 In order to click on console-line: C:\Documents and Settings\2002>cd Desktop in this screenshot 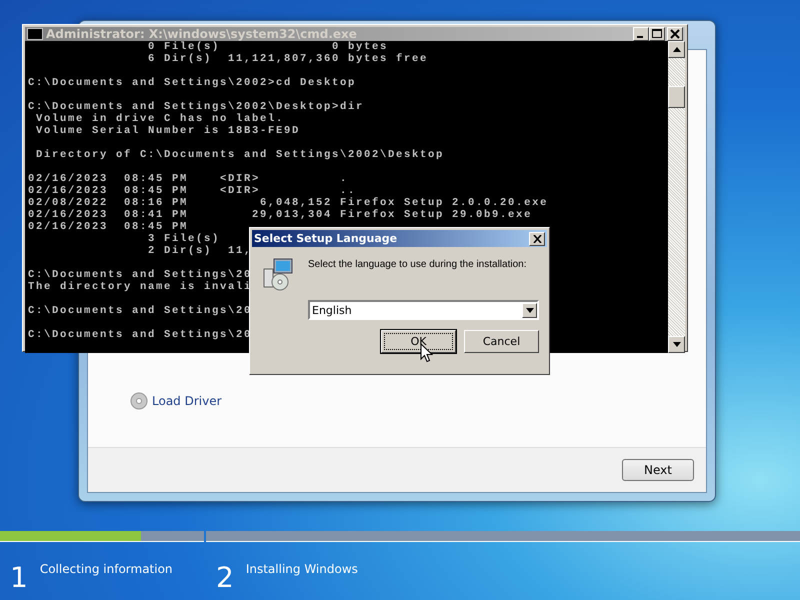, I will do `click(192, 83)`.